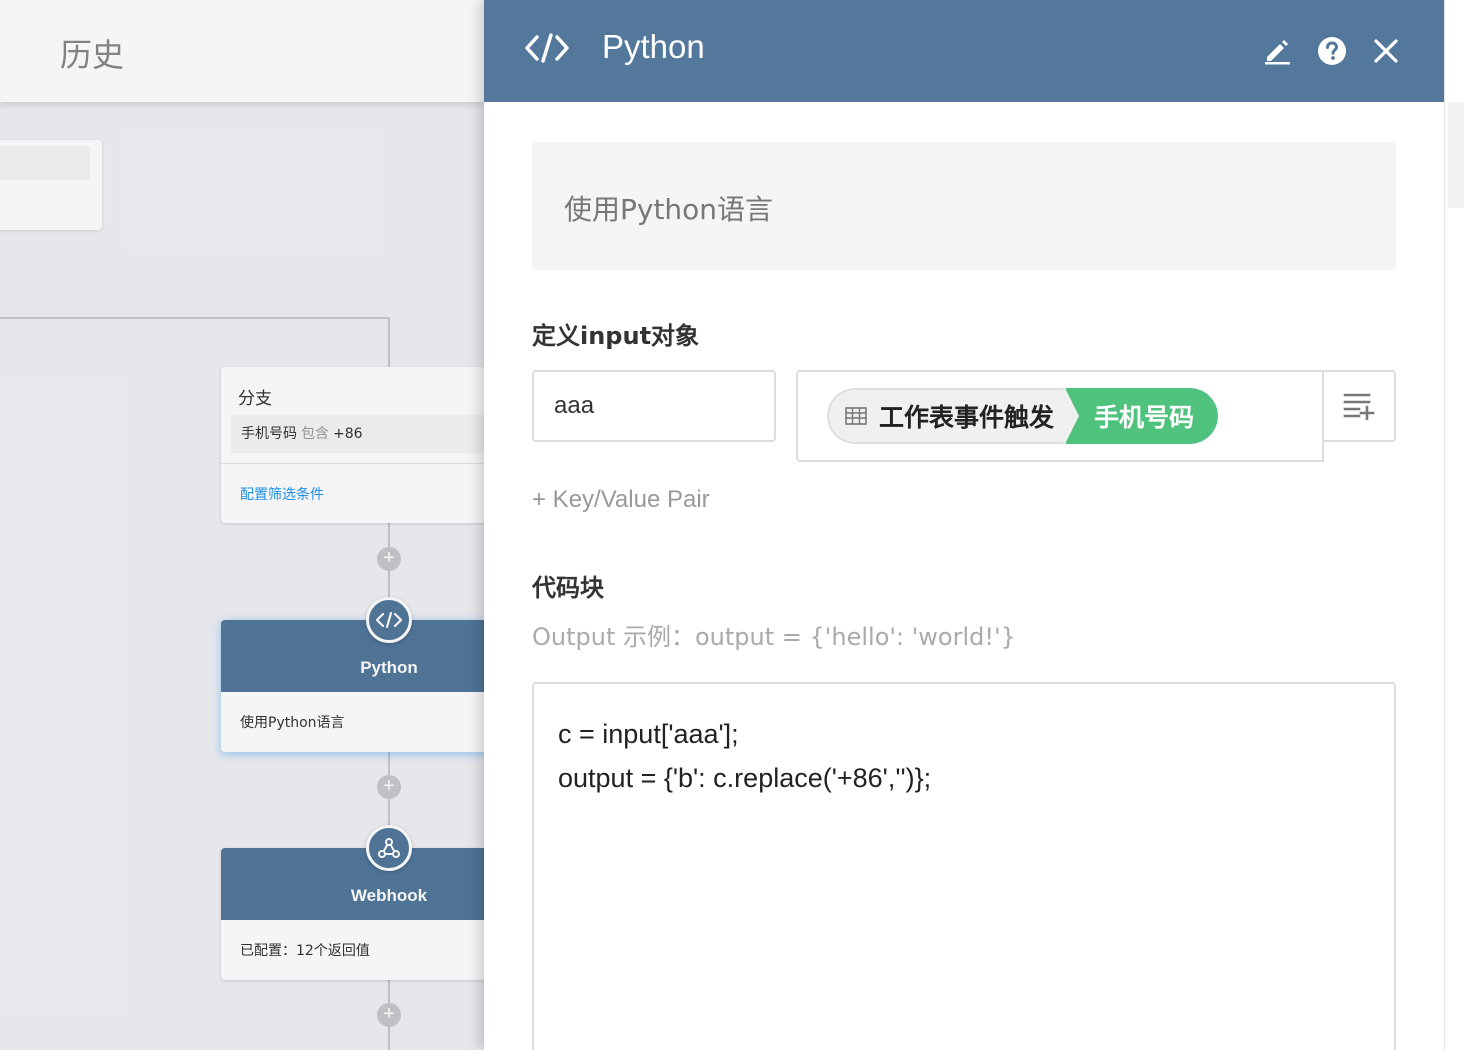 The width and height of the screenshot is (1464, 1050). I want to click on code-line: output = {'b': c.replace('+86','')};, so click(745, 778).